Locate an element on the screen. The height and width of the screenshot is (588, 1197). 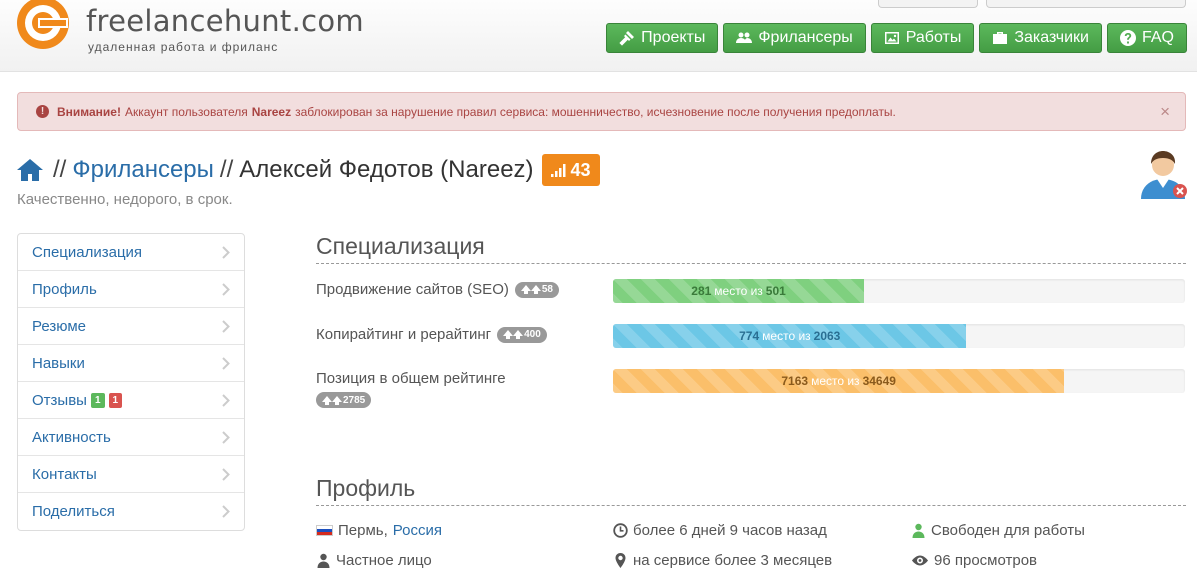
rating-value: 43 is located at coordinates (580, 169).